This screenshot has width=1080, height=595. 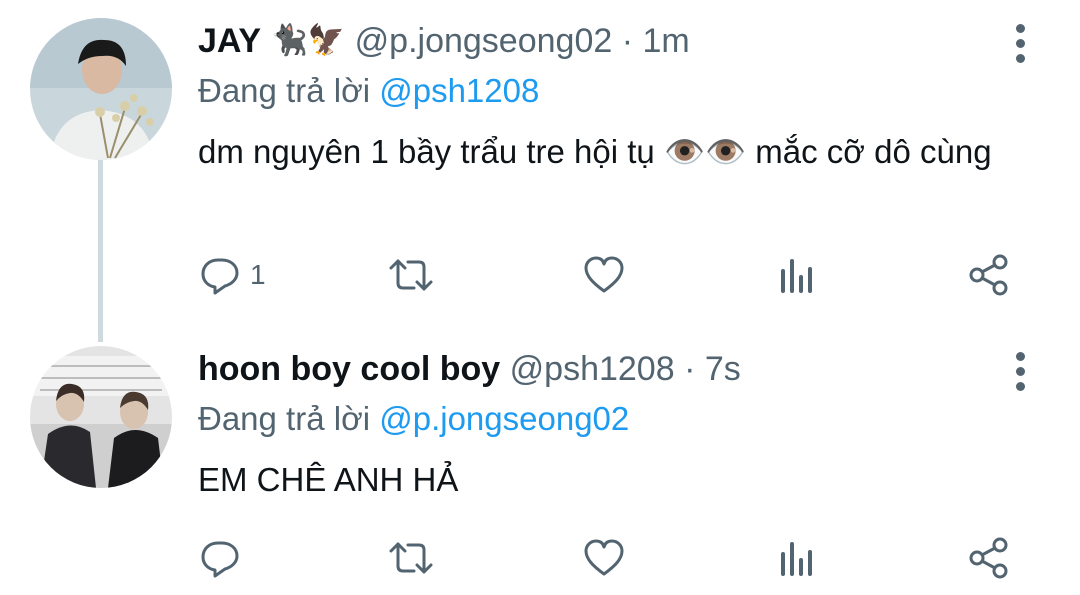 What do you see at coordinates (328, 479) in the screenshot?
I see `tweet-text: EM CHÊ ANH HẢ` at bounding box center [328, 479].